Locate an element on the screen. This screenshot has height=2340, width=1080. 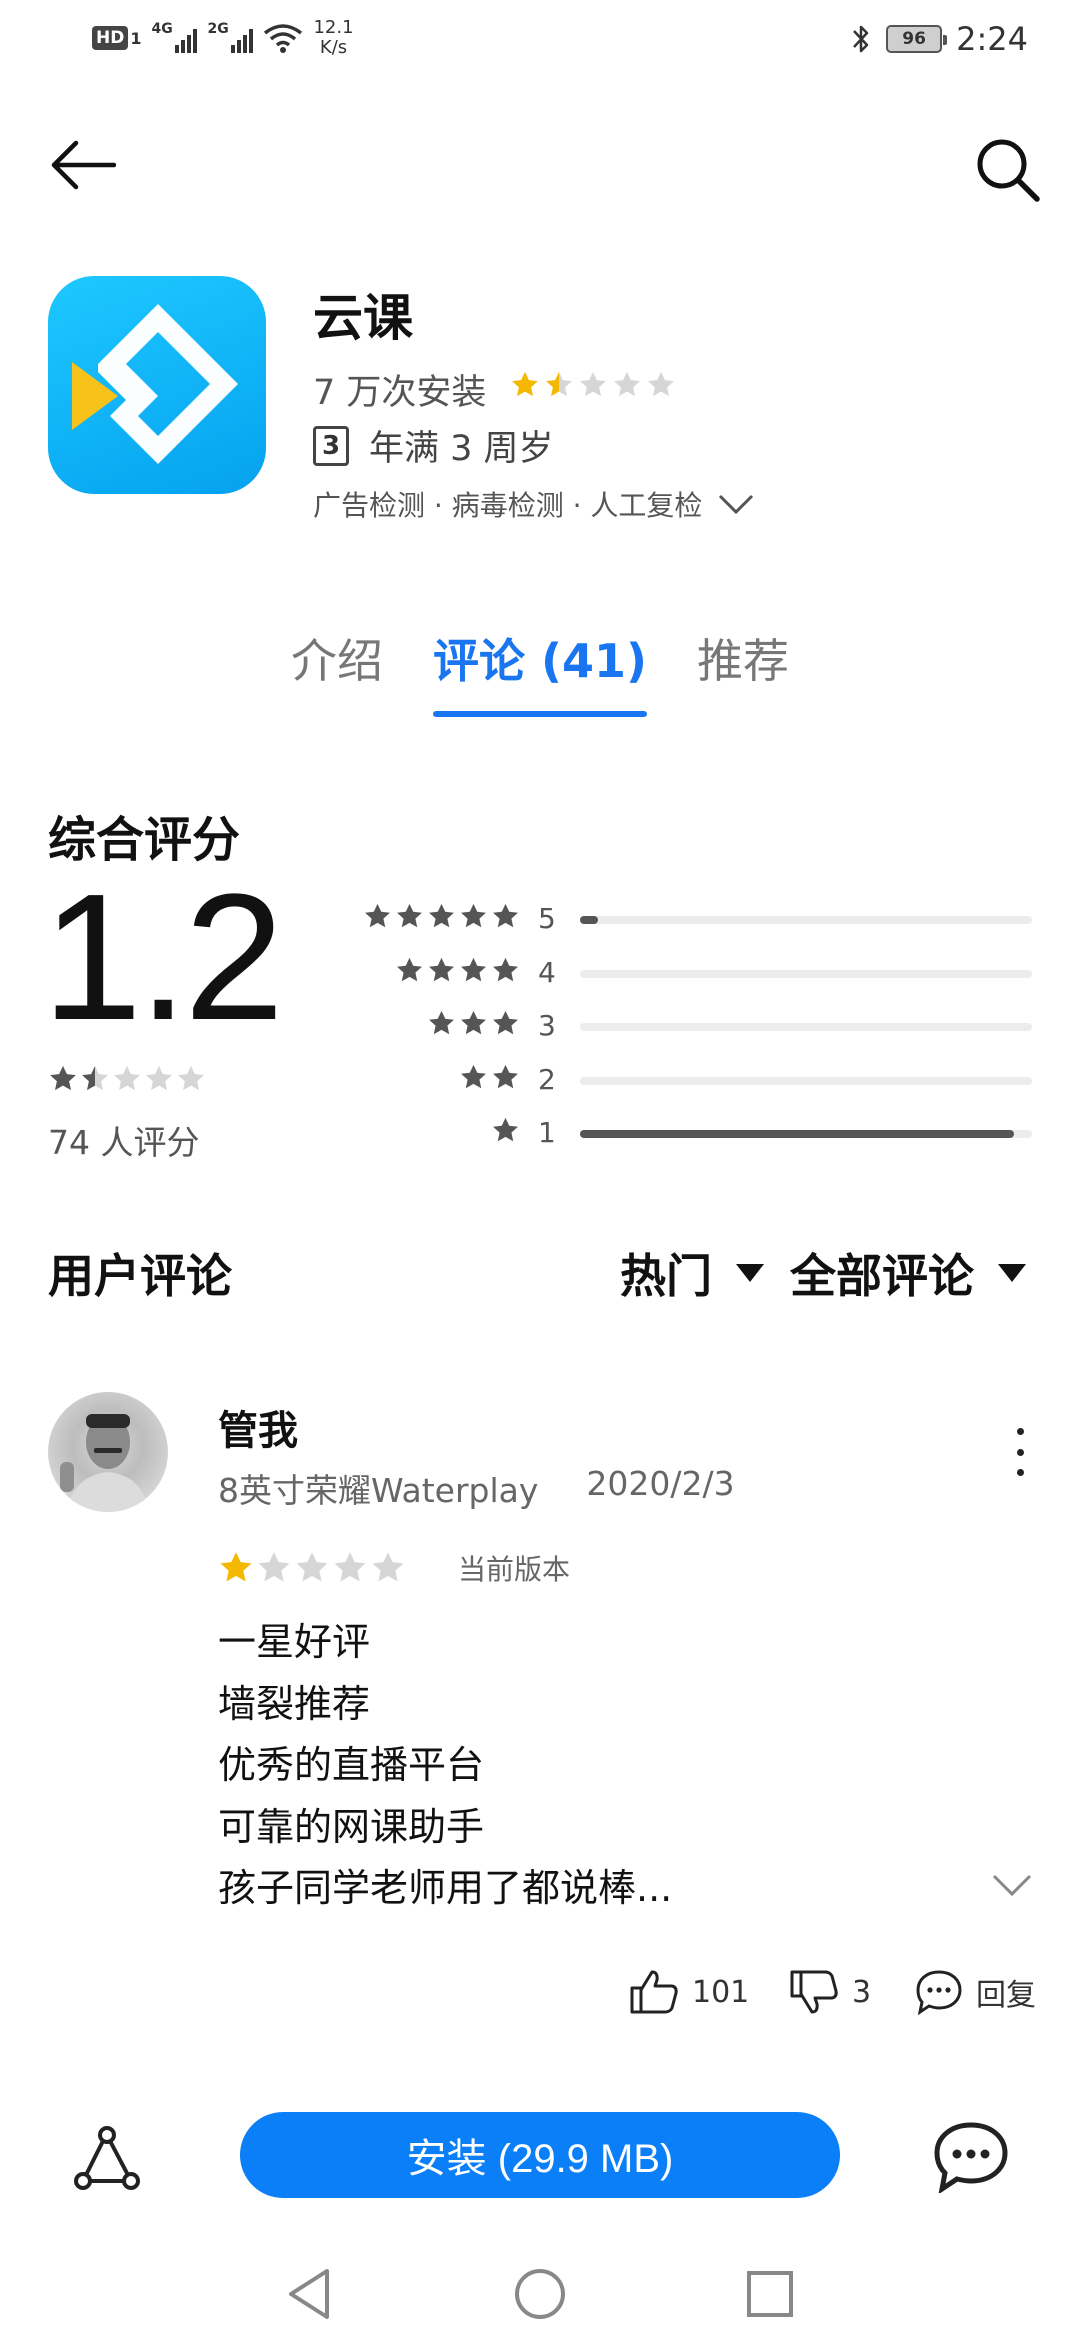
share-icon is located at coordinates (107, 2158).